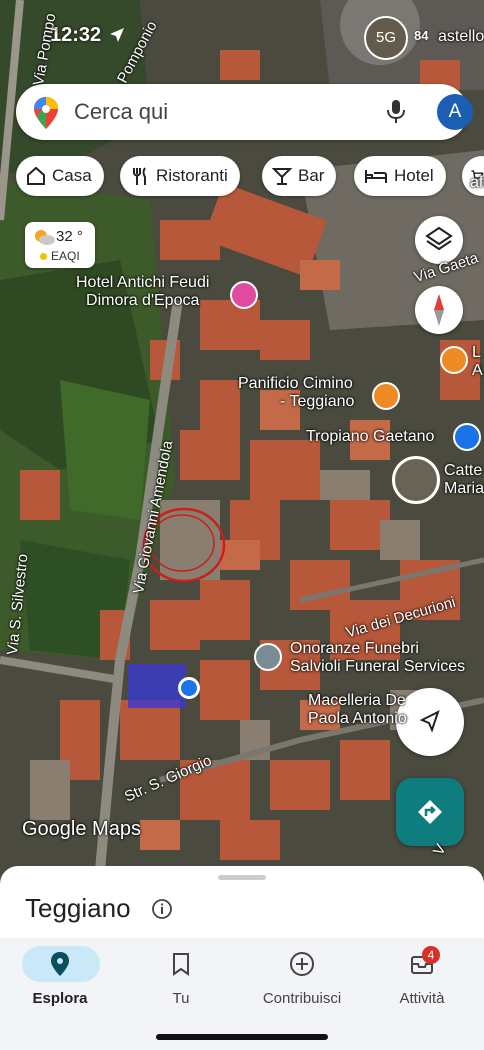 This screenshot has width=484, height=1050. What do you see at coordinates (302, 981) in the screenshot?
I see `tab-contribuisci: Contribuisci` at bounding box center [302, 981].